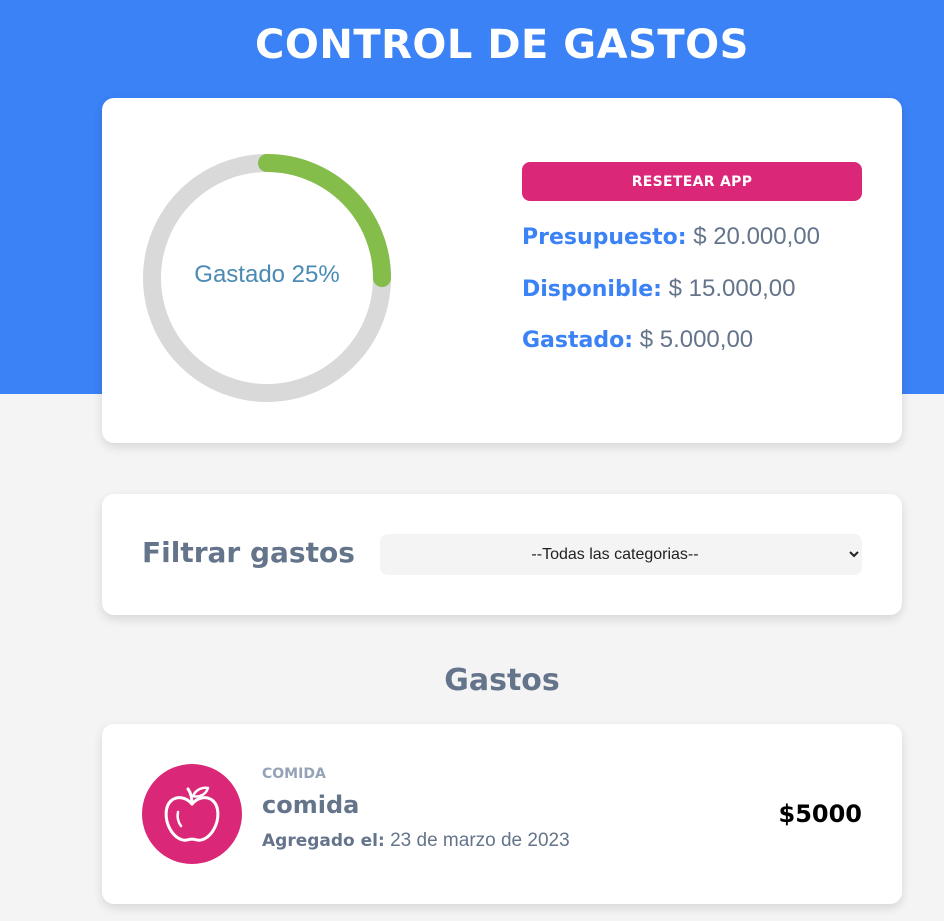  What do you see at coordinates (502, 45) in the screenshot?
I see `app-title: CONTROL DE GASTOS` at bounding box center [502, 45].